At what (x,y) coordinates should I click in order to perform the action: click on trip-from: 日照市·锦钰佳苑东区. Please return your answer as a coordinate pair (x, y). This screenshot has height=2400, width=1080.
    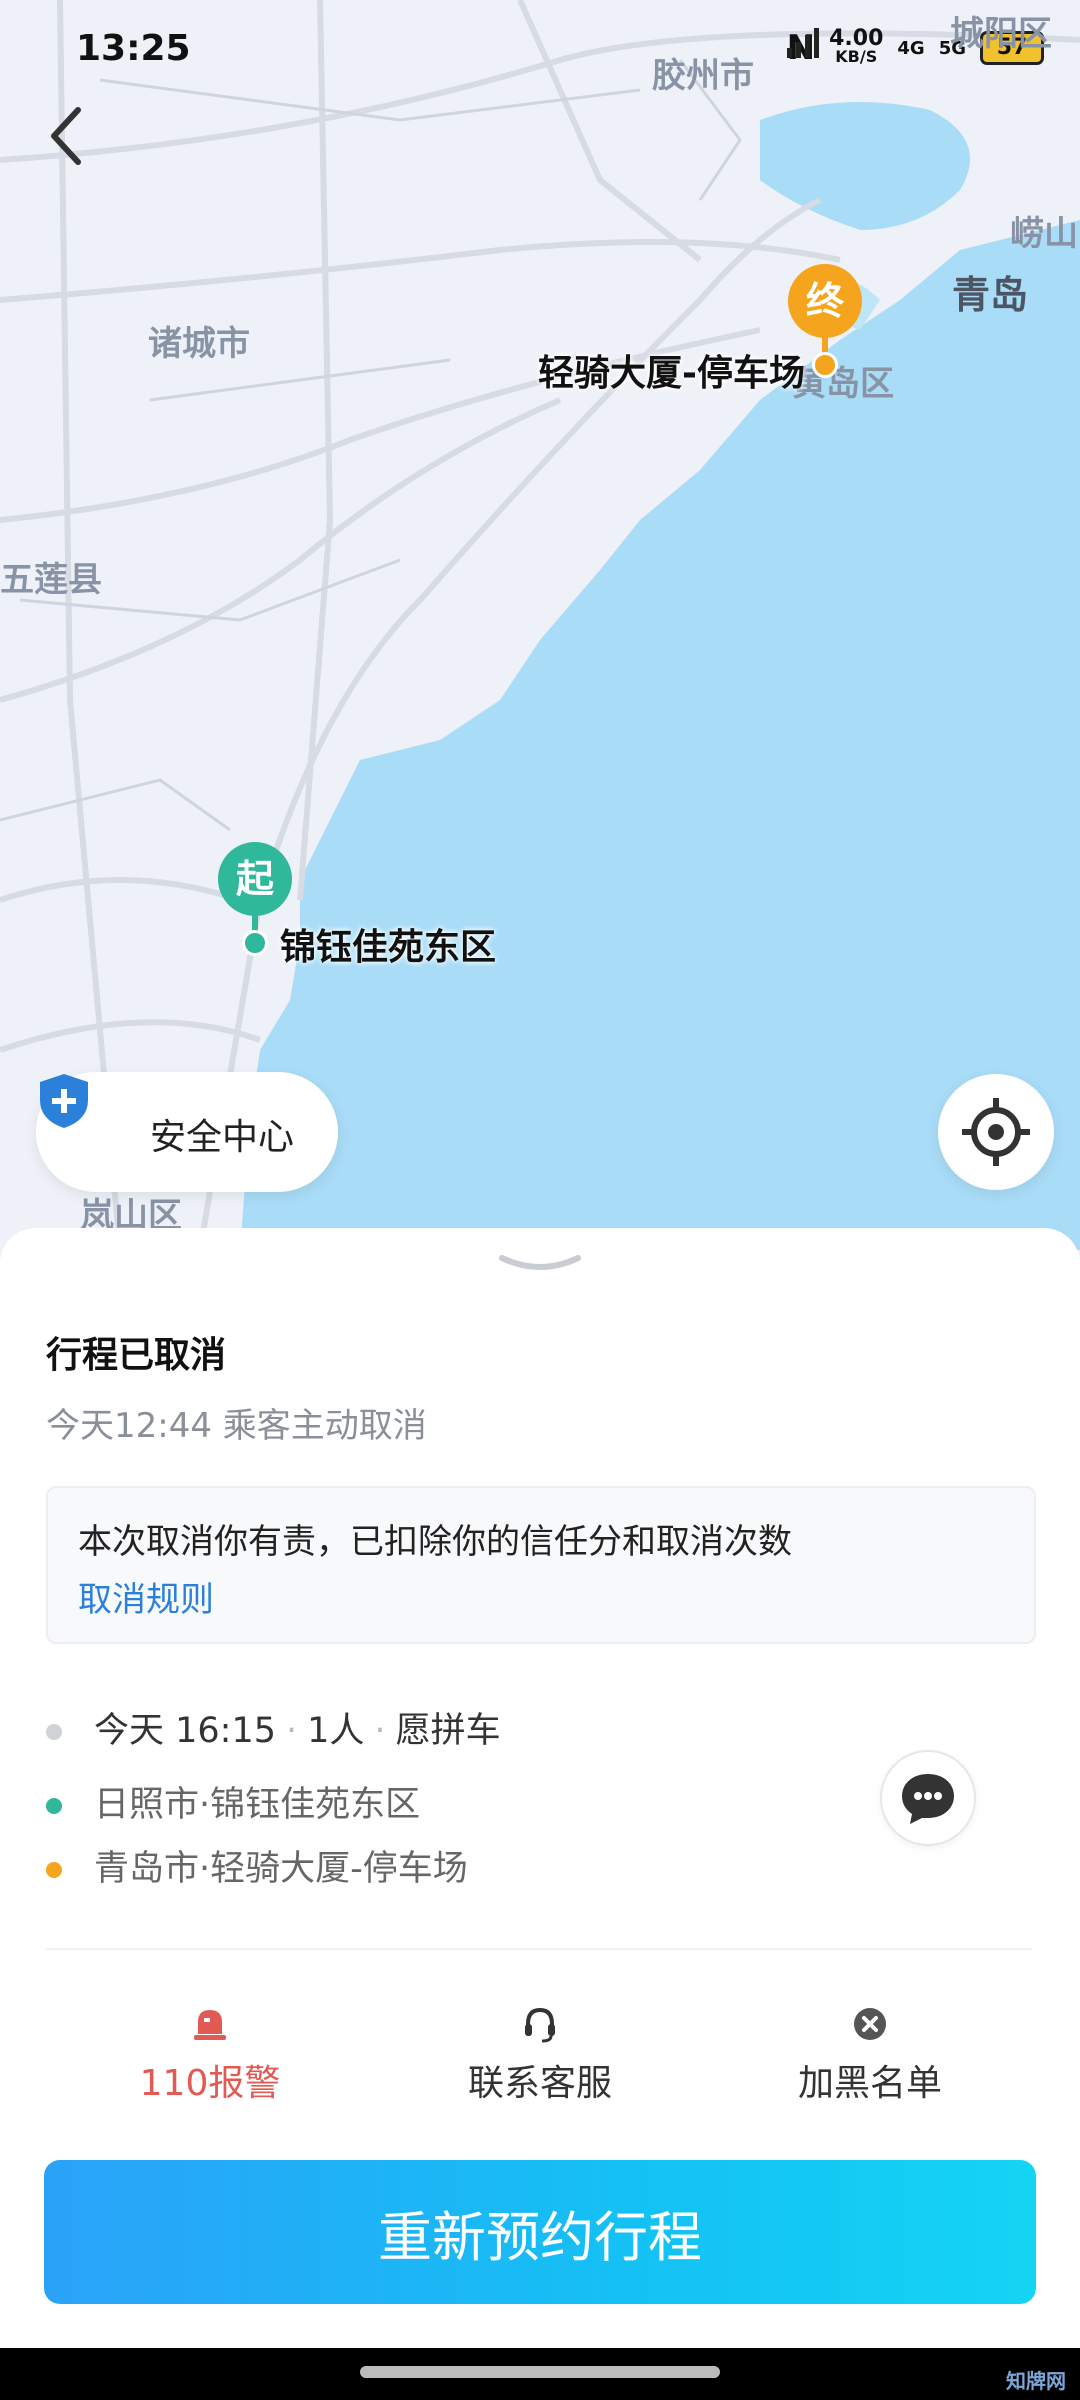
    Looking at the image, I should click on (257, 1805).